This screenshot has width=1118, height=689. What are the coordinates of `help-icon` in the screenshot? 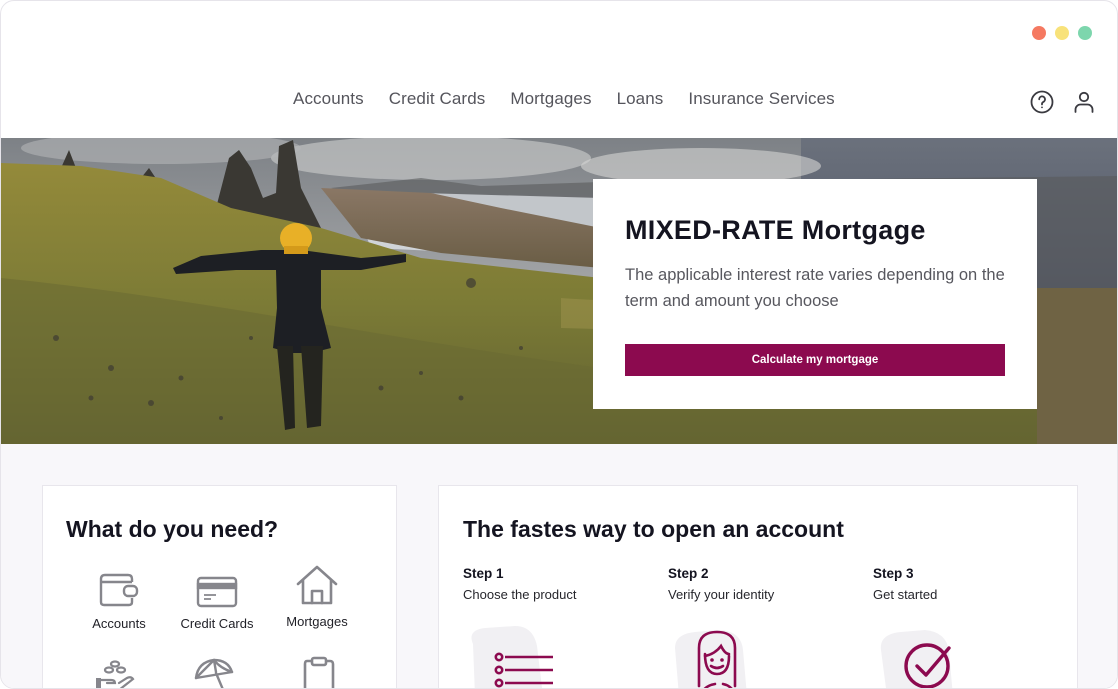 It's located at (1041, 101).